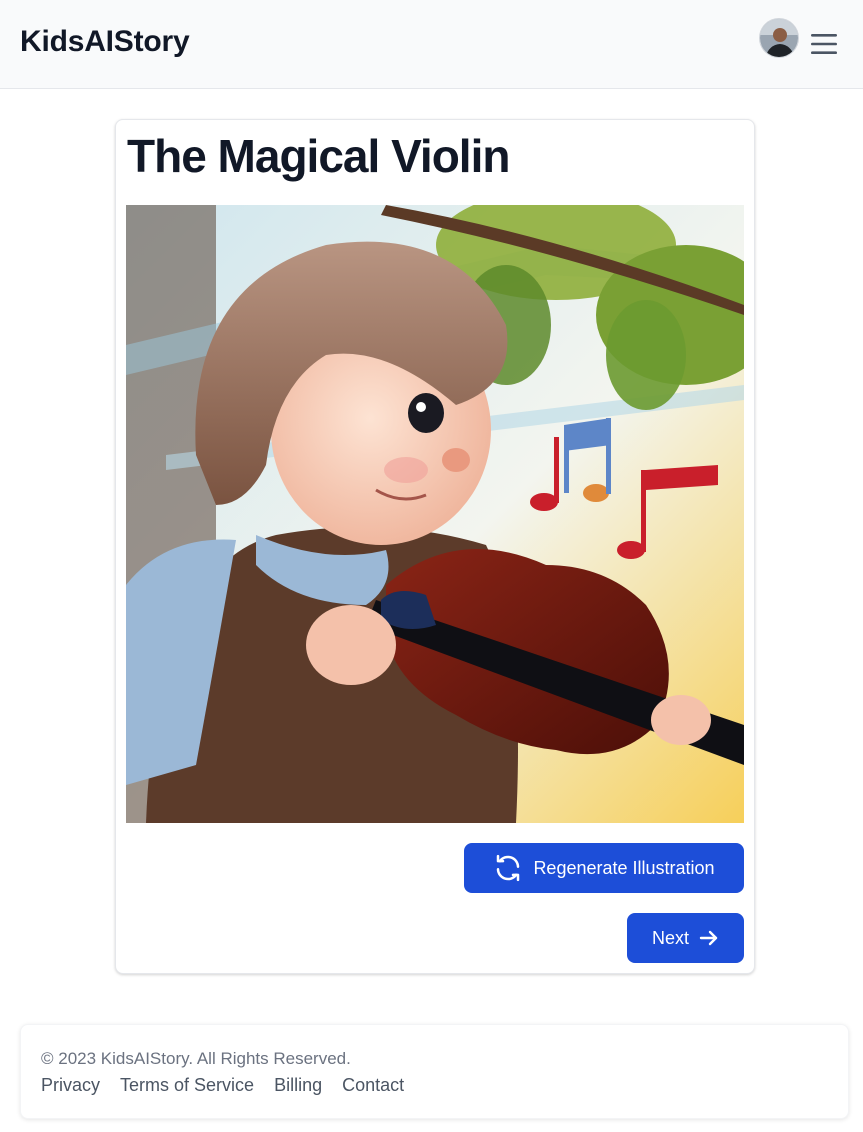  Describe the element at coordinates (508, 868) in the screenshot. I see `refresh-icon` at that location.